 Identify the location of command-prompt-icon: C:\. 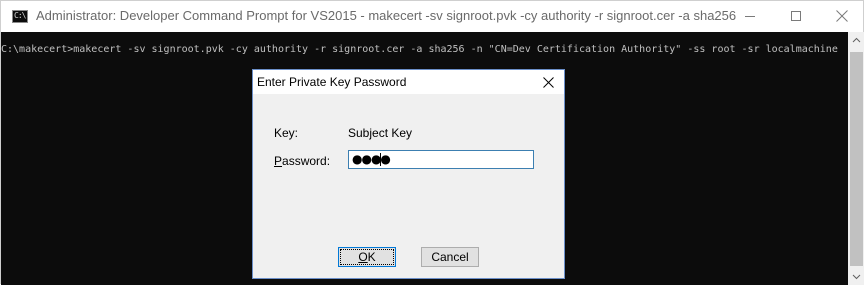
(20, 16).